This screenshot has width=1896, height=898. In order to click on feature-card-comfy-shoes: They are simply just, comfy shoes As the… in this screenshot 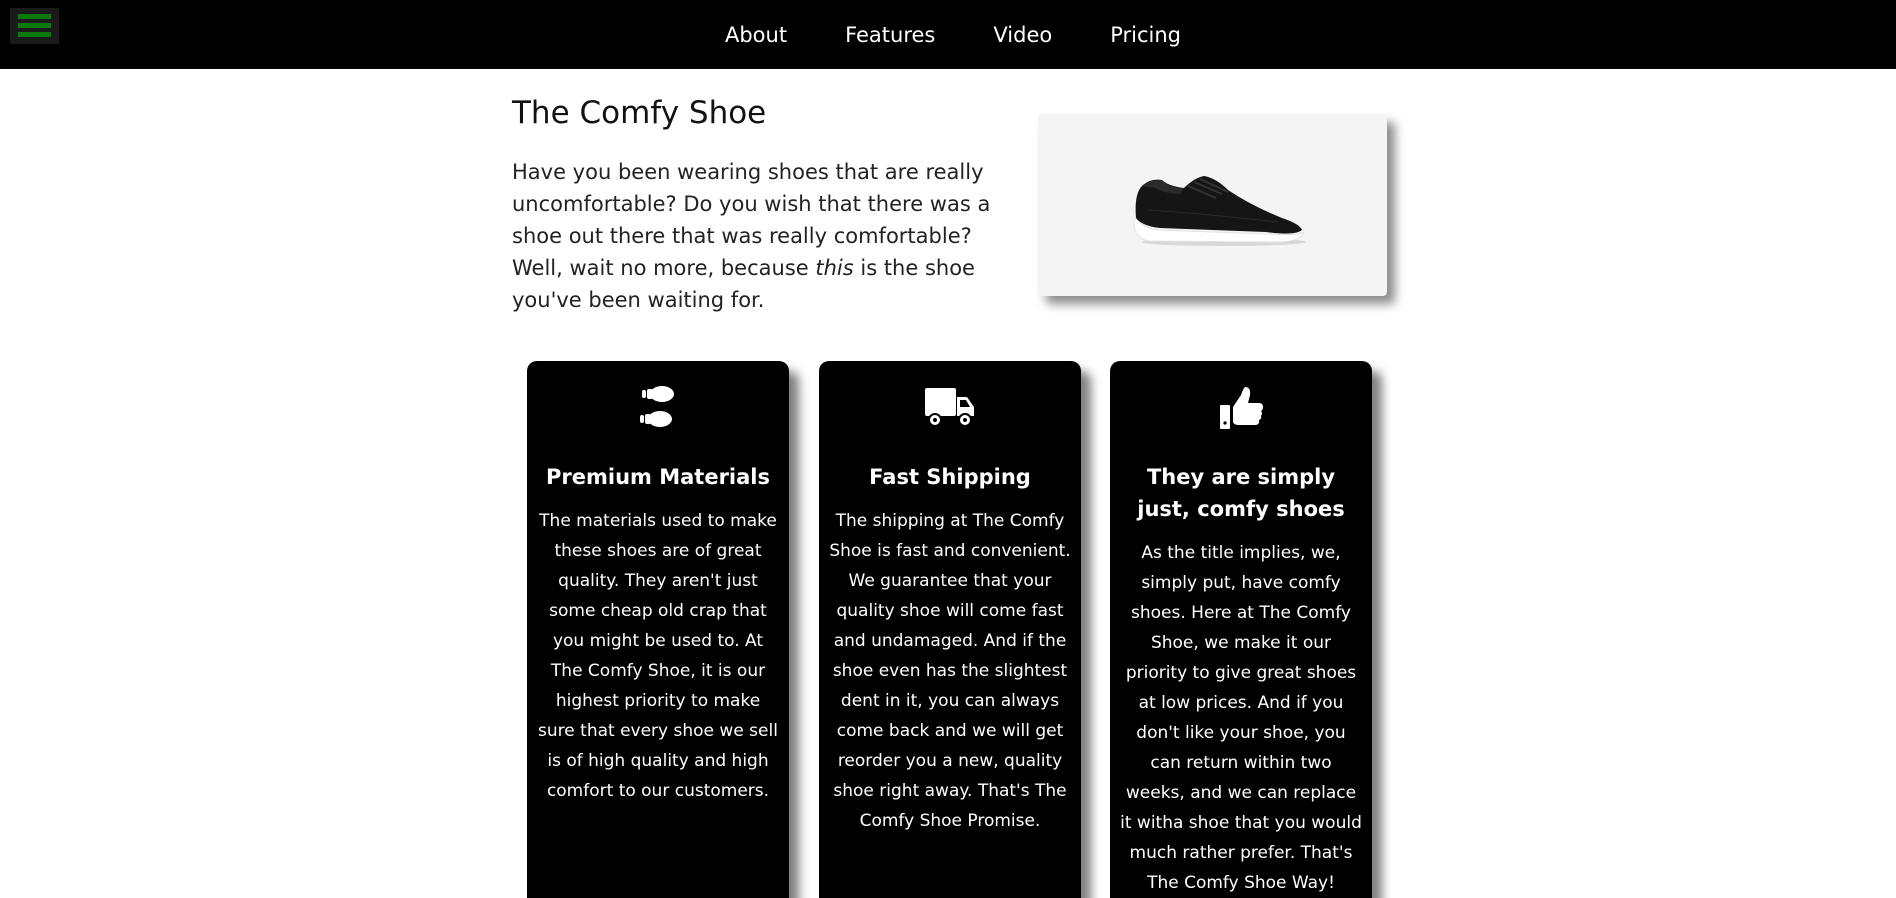, I will do `click(1241, 629)`.